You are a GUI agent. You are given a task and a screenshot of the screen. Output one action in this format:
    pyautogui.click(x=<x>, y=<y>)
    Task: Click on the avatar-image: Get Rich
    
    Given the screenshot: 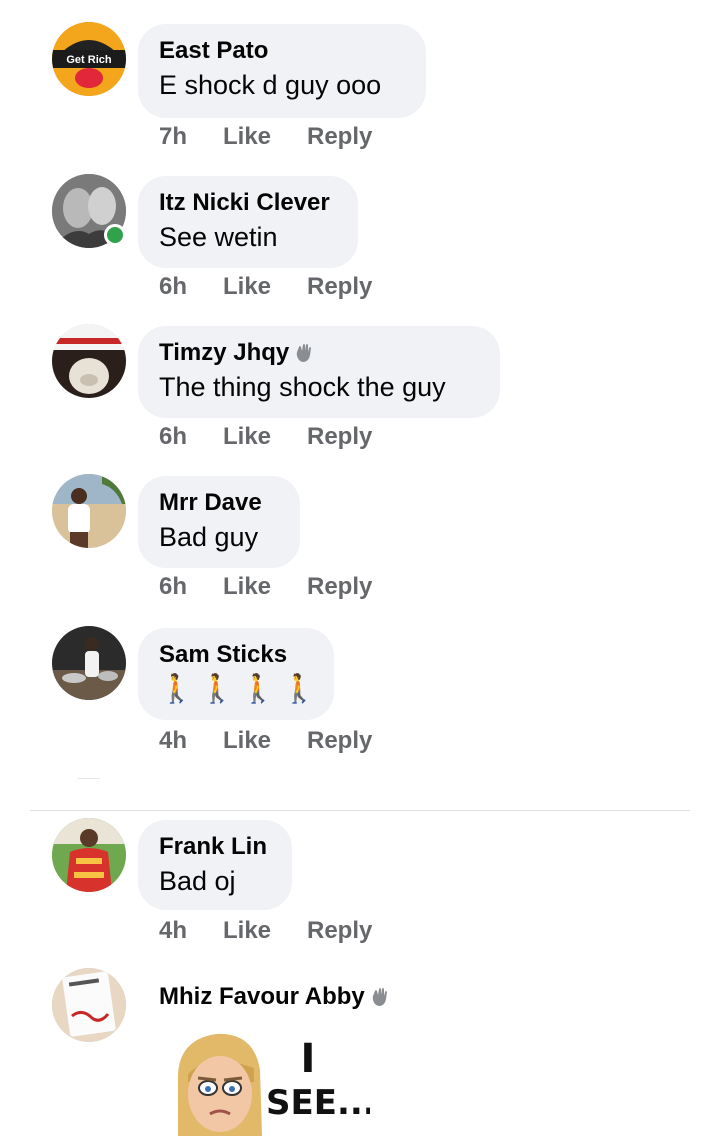 What is the action you would take?
    pyautogui.click(x=89, y=59)
    